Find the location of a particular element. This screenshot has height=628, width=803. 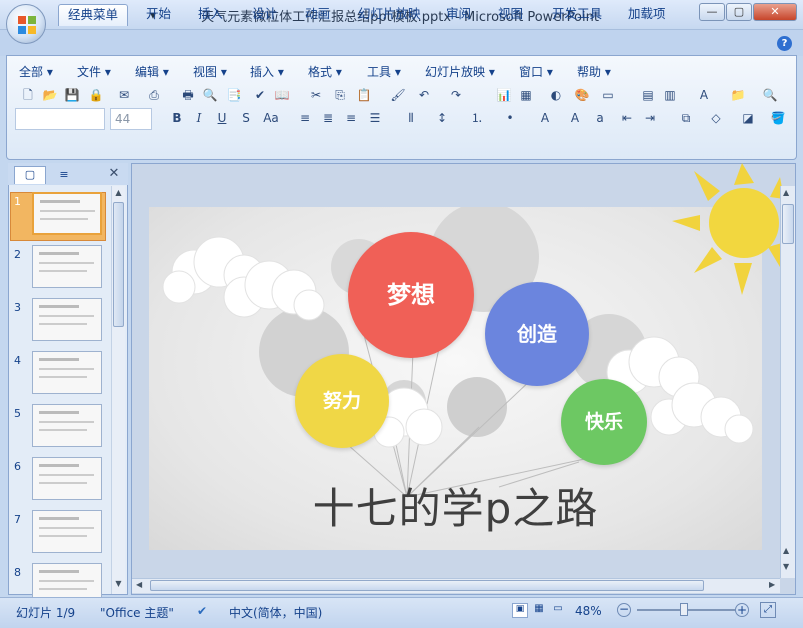

spell-check-icon: ✔ is located at coordinates (202, 611).